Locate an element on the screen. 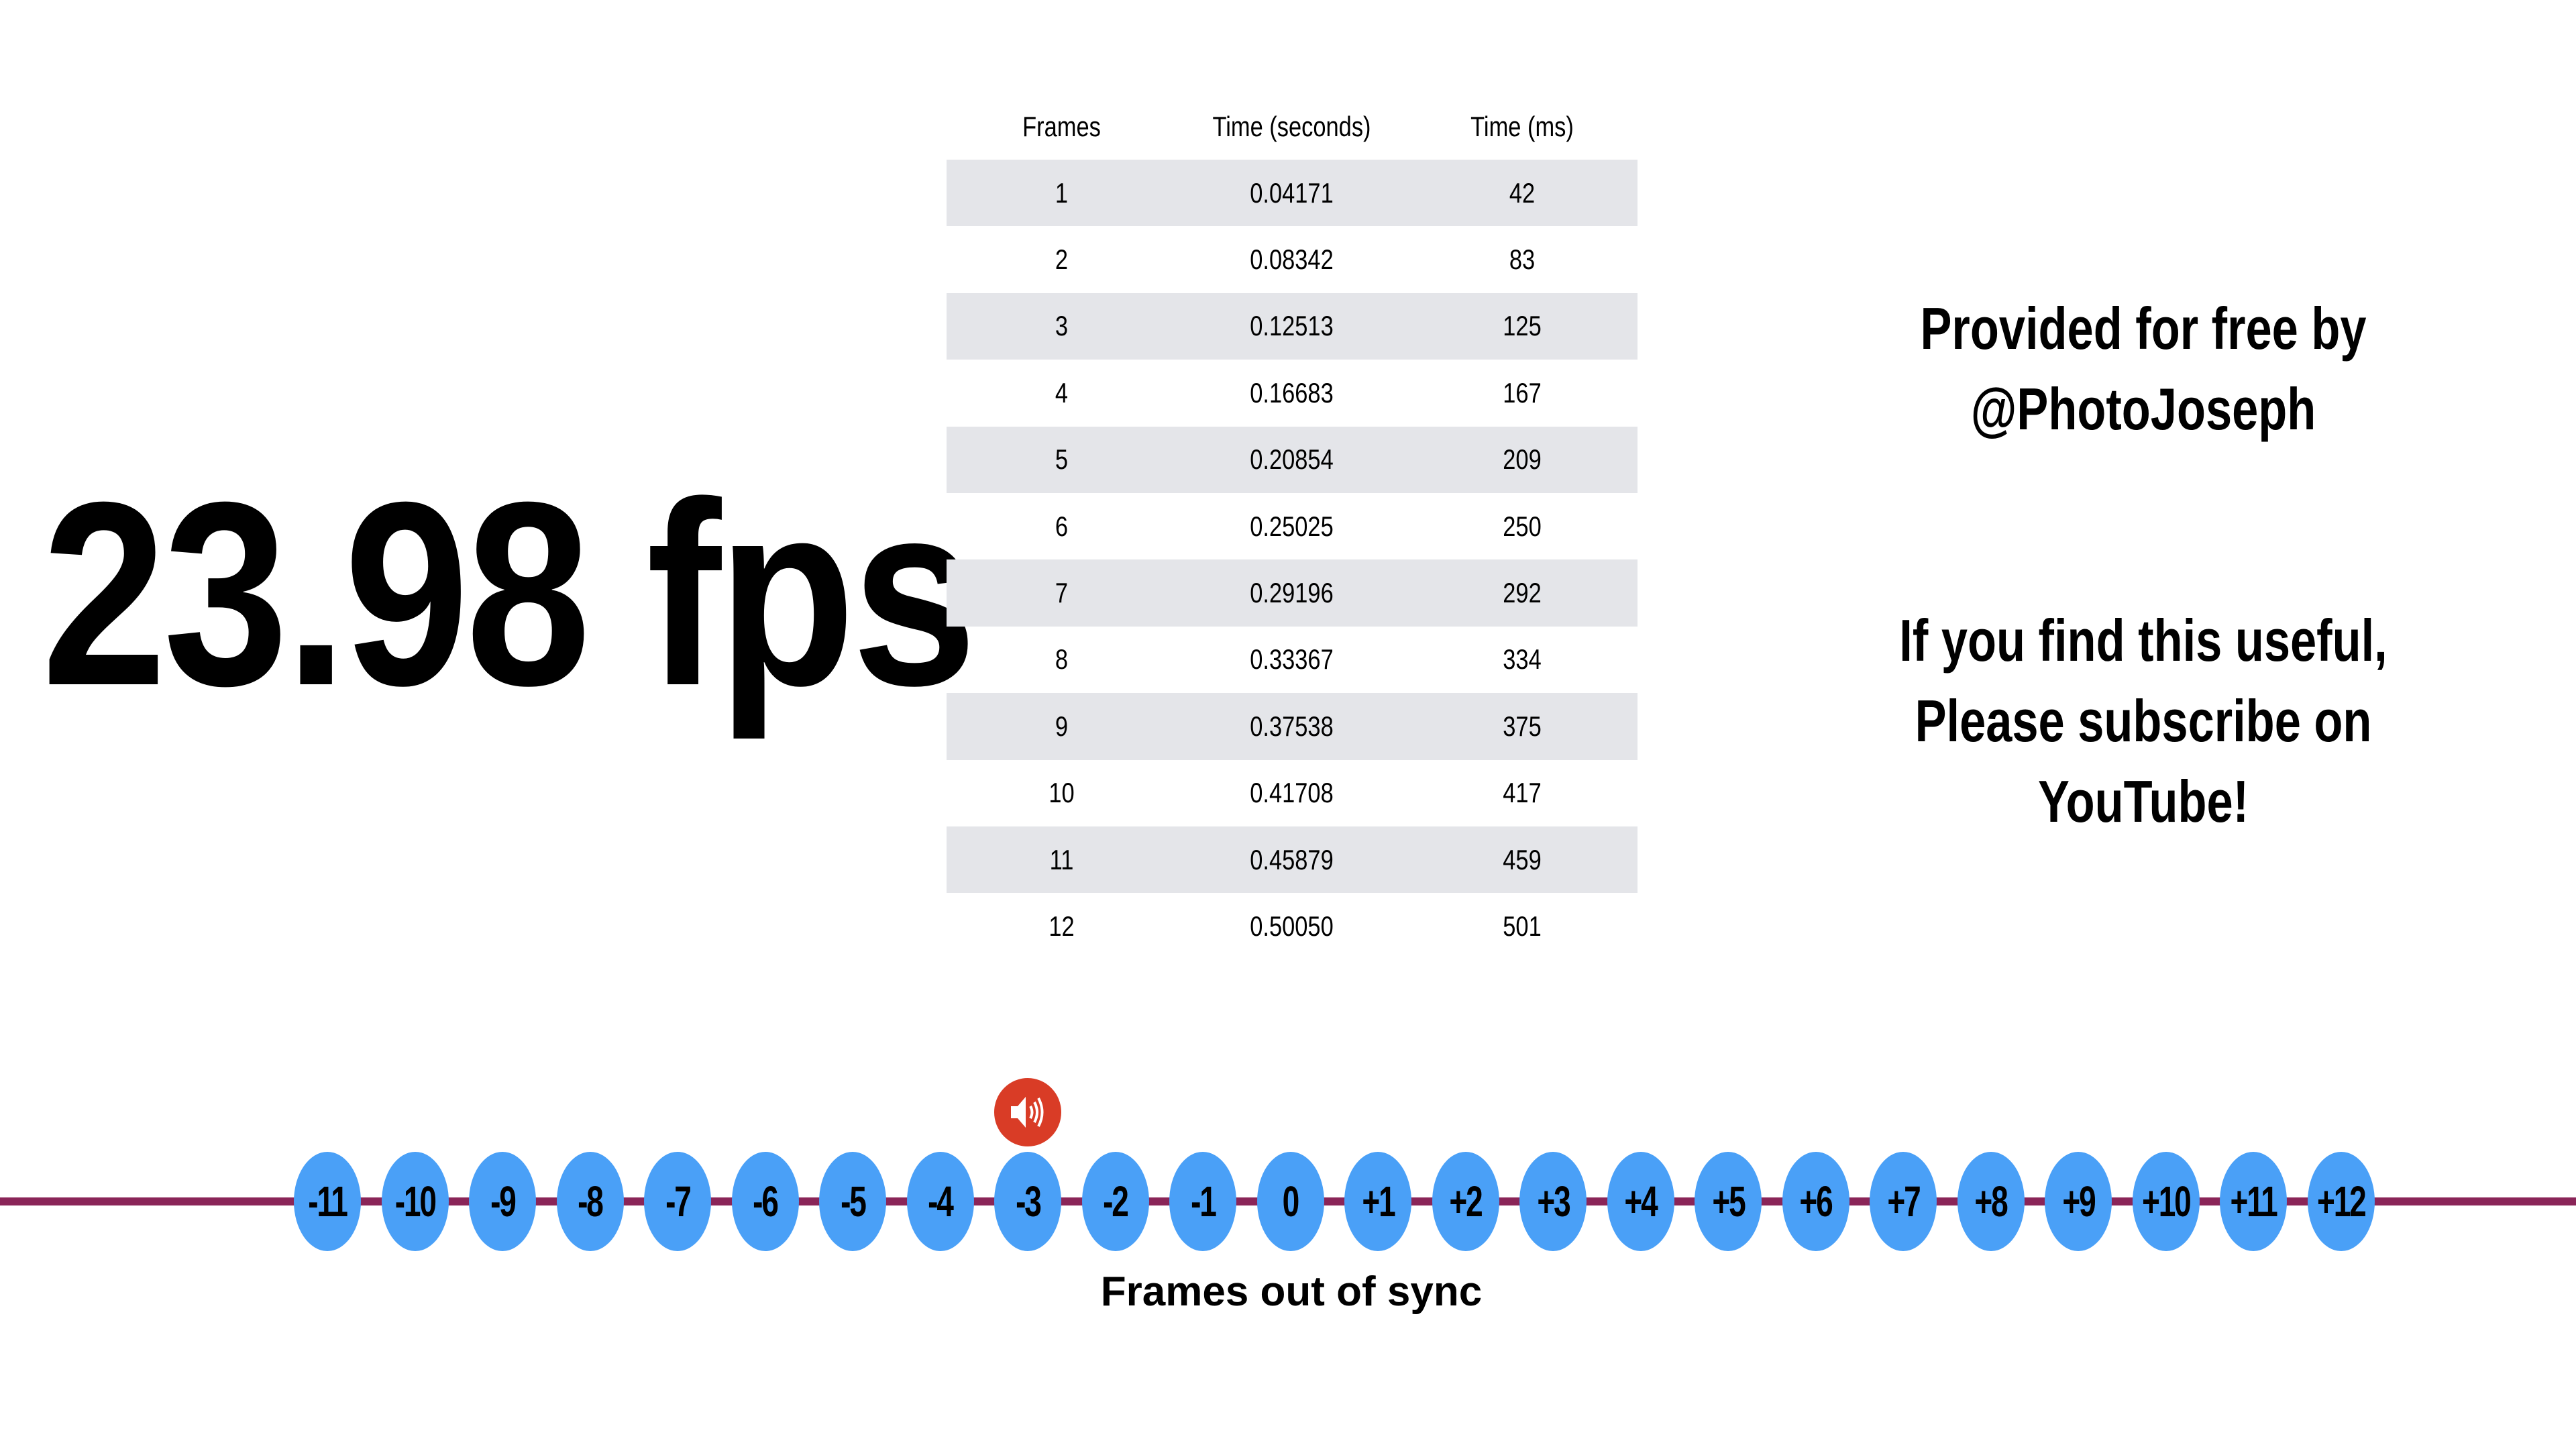 This screenshot has width=2576, height=1449. frame-offset-dot: +8 is located at coordinates (1991, 1201).